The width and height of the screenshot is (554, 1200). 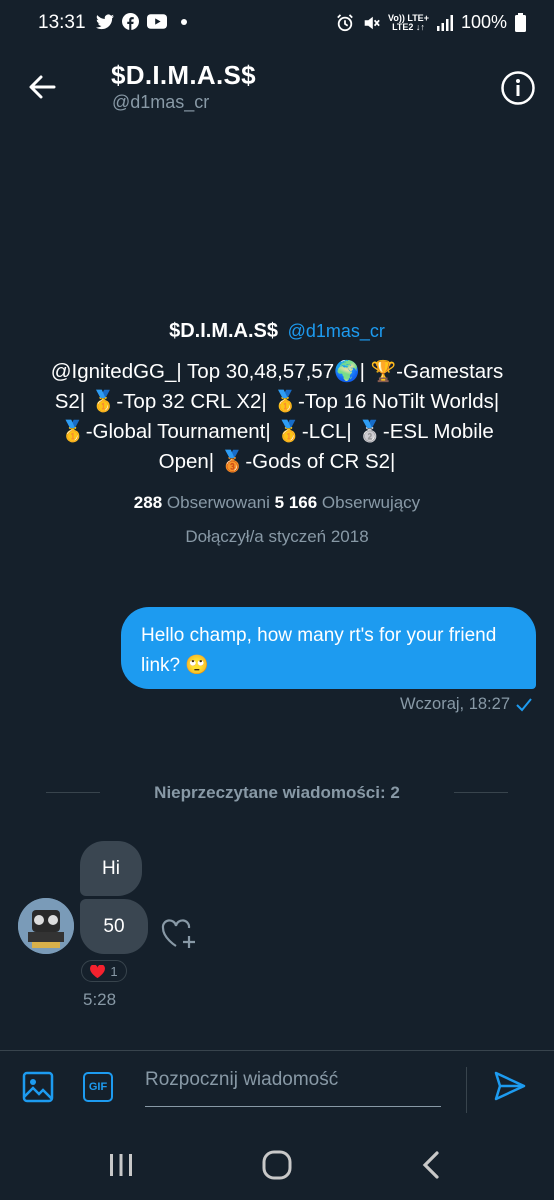 I want to click on signal-icon, so click(x=444, y=22).